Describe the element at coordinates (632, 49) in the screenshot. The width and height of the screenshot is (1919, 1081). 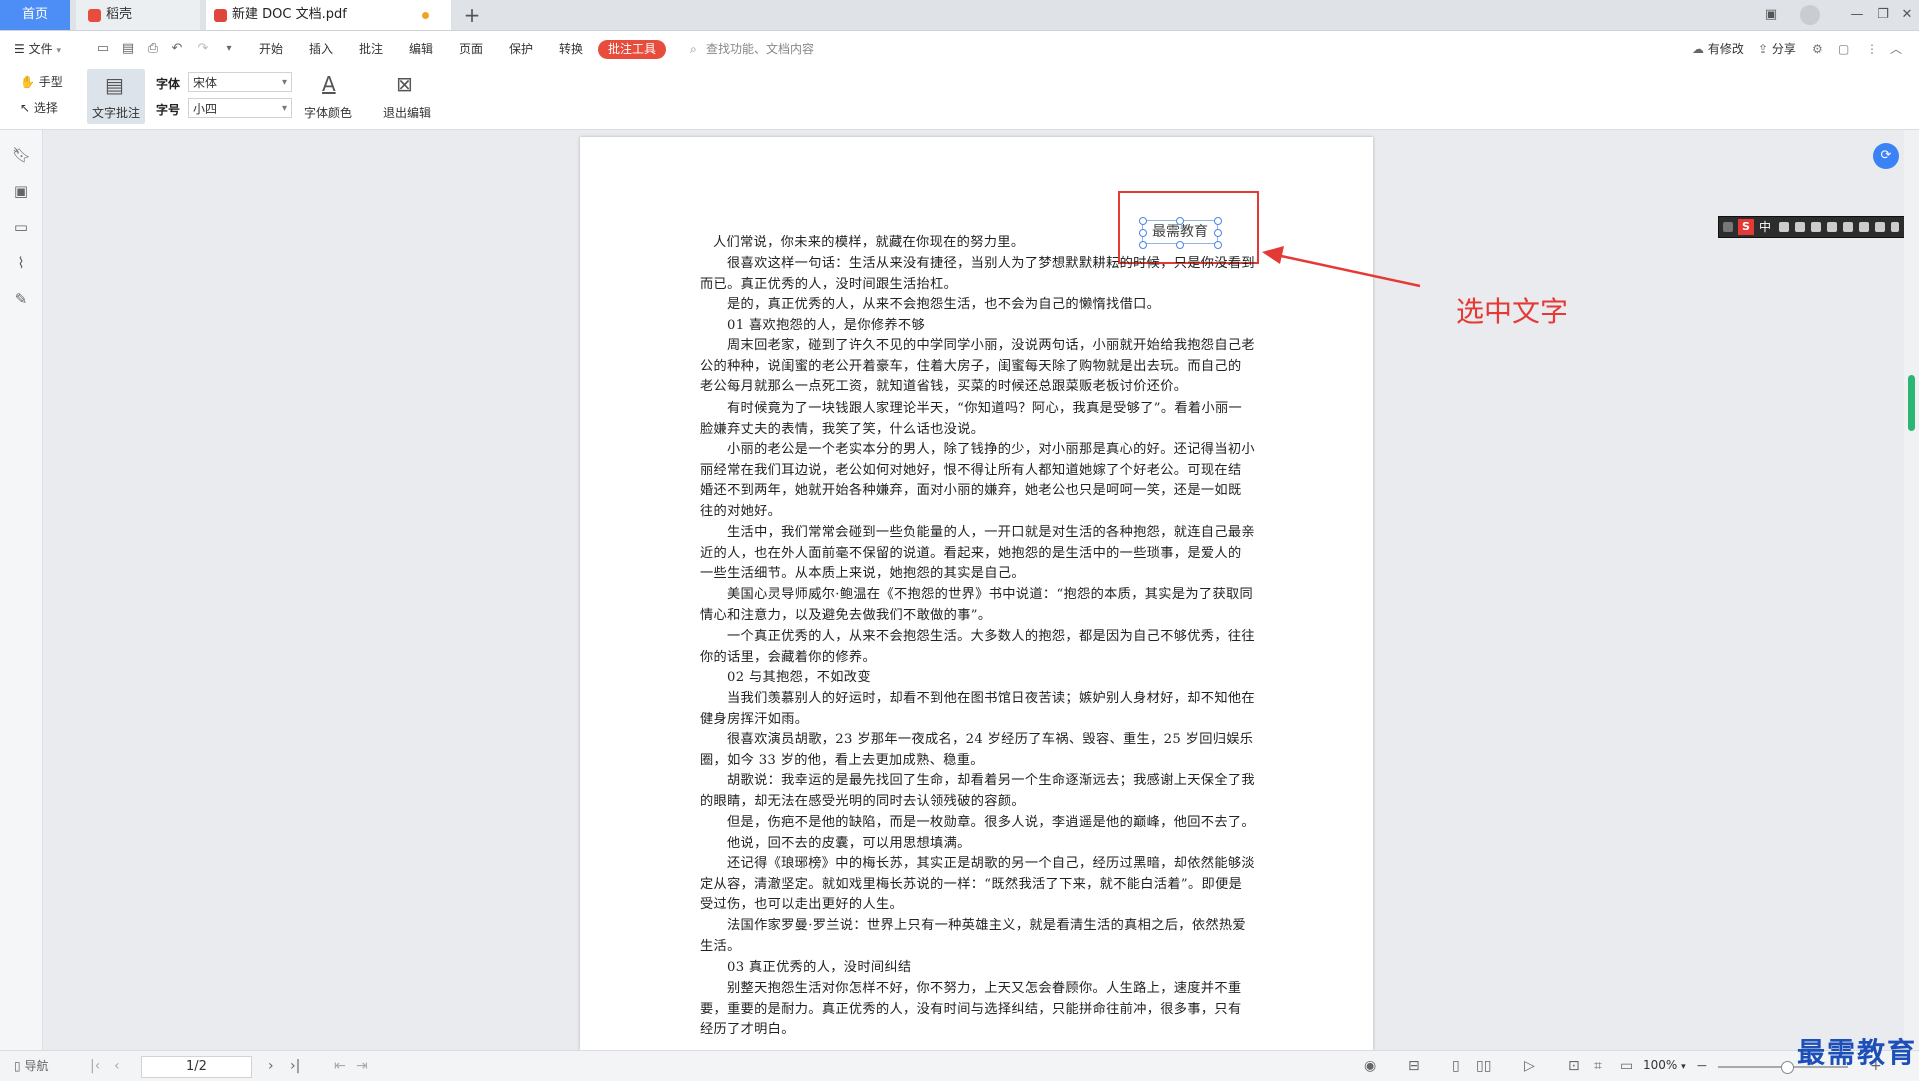
I see `tab-annotation-tools: 批注工具` at that location.